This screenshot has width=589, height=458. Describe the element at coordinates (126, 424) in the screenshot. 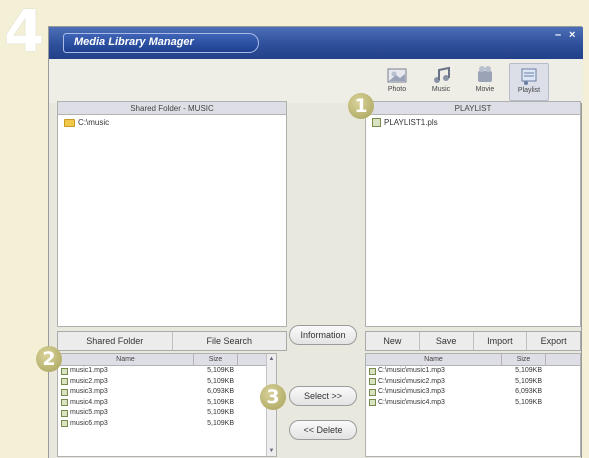

I see `name-cell: music6.mp3` at that location.